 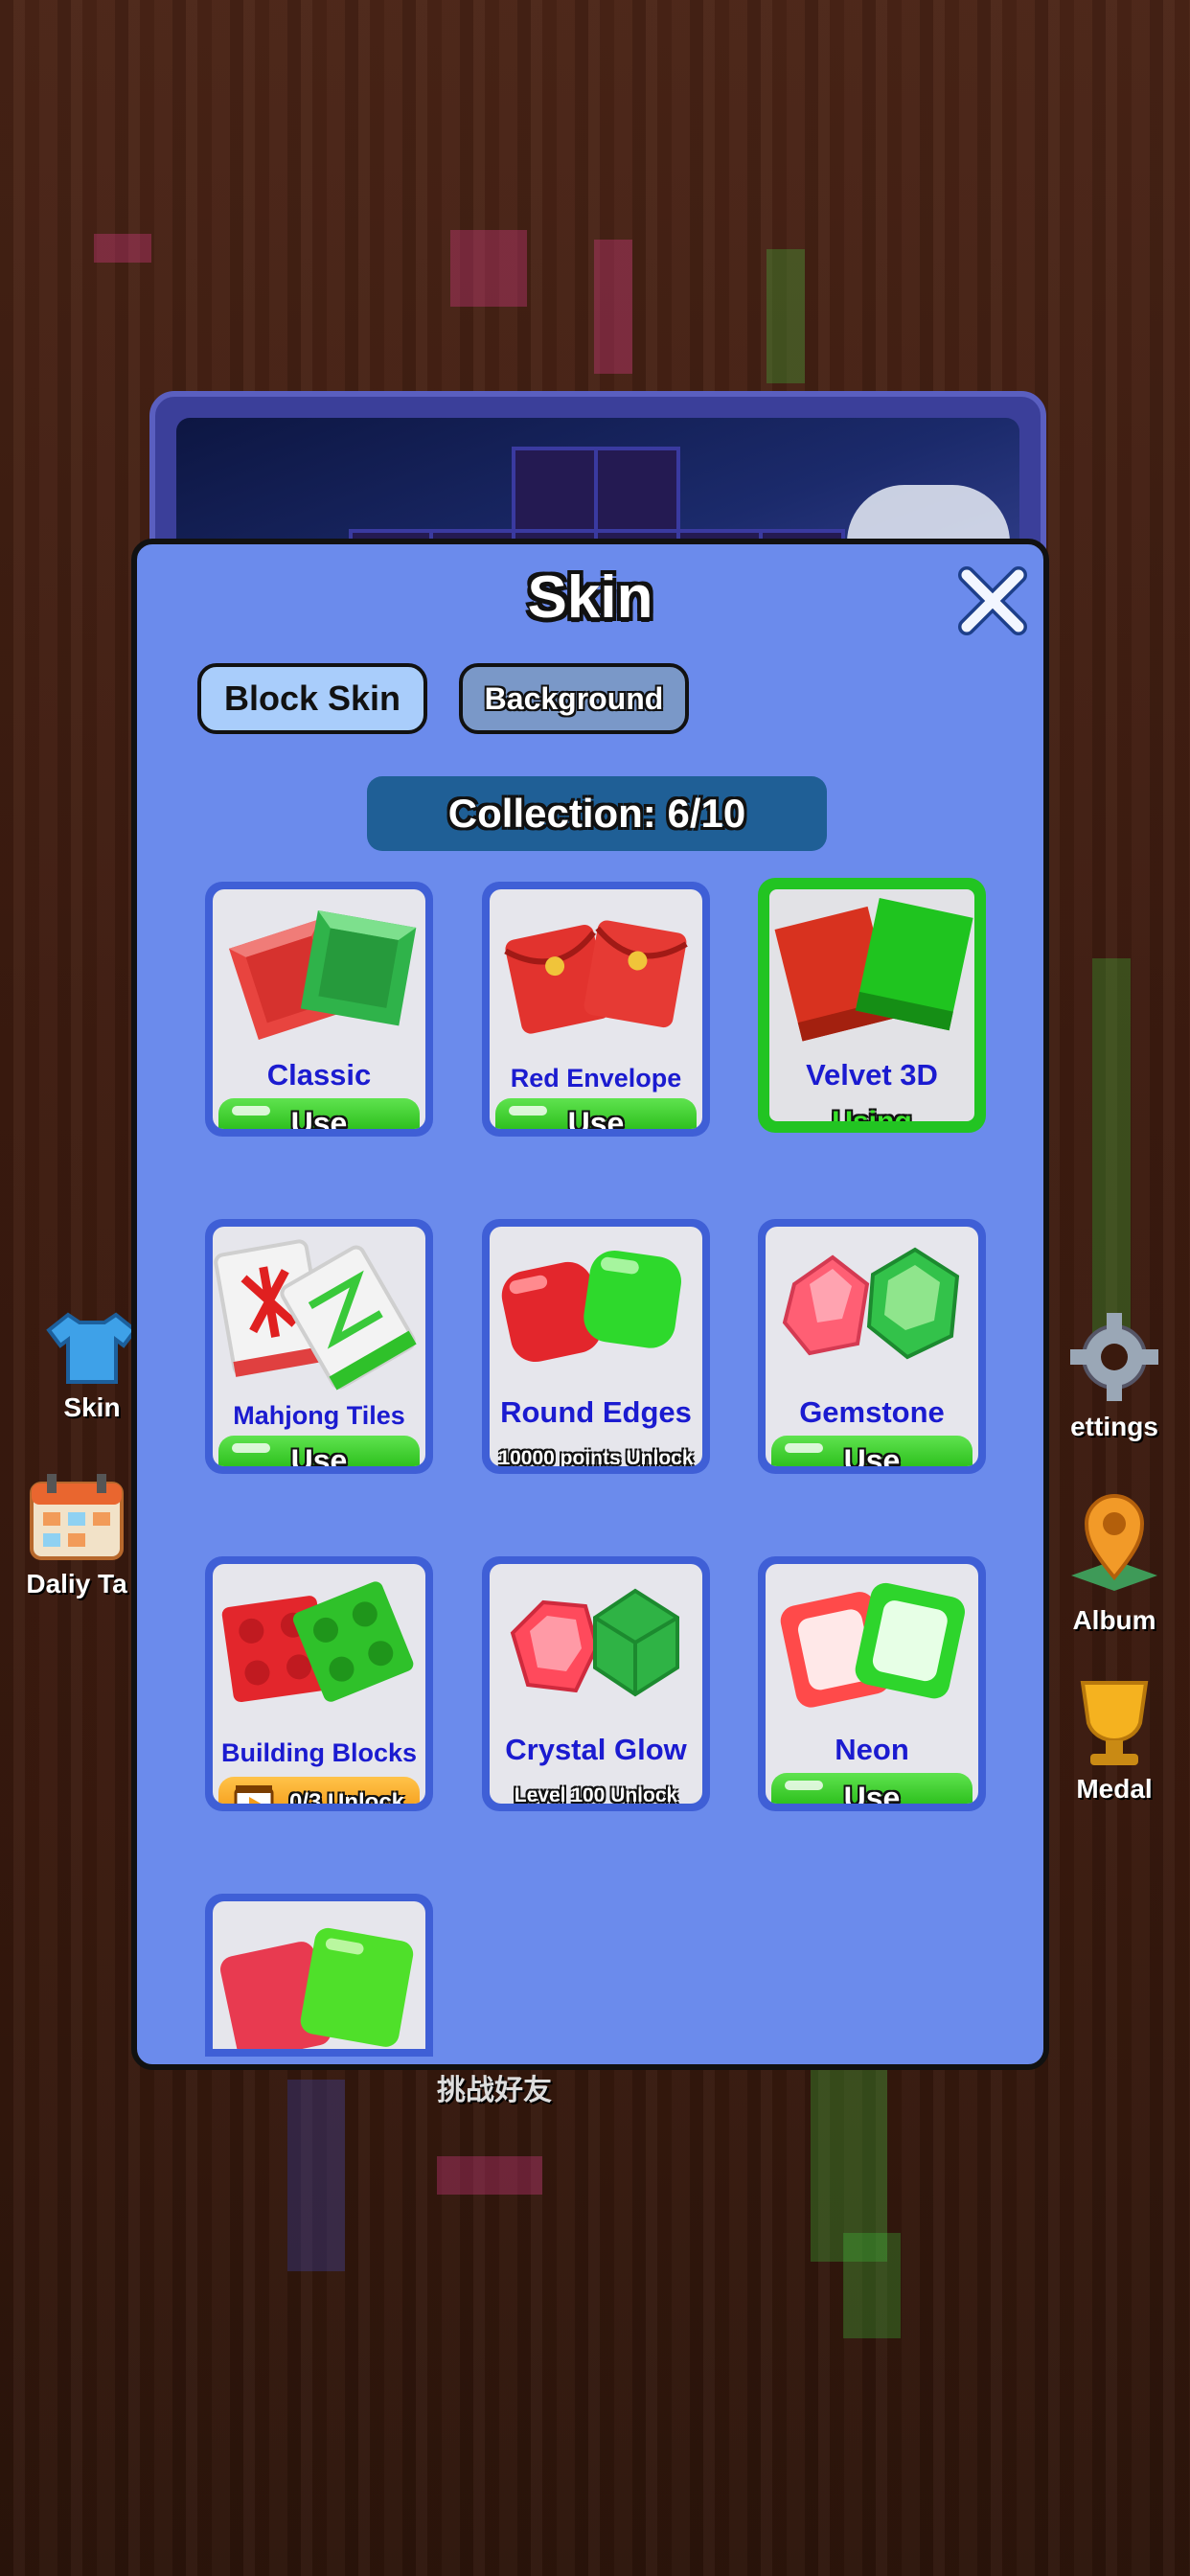 I want to click on album-label: Album, so click(x=1114, y=1620).